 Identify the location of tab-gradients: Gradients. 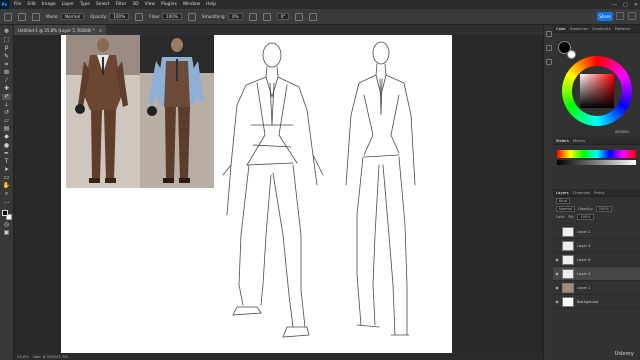
(601, 28).